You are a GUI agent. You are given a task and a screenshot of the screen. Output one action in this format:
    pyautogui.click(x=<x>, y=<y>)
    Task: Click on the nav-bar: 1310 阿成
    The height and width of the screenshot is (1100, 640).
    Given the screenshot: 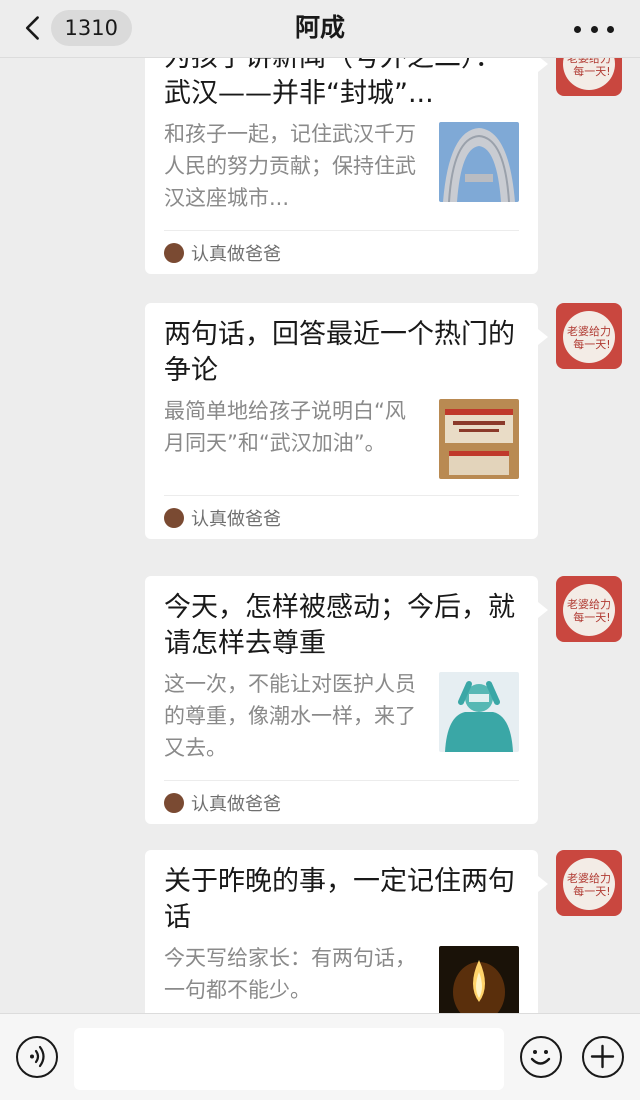 What is the action you would take?
    pyautogui.click(x=320, y=29)
    